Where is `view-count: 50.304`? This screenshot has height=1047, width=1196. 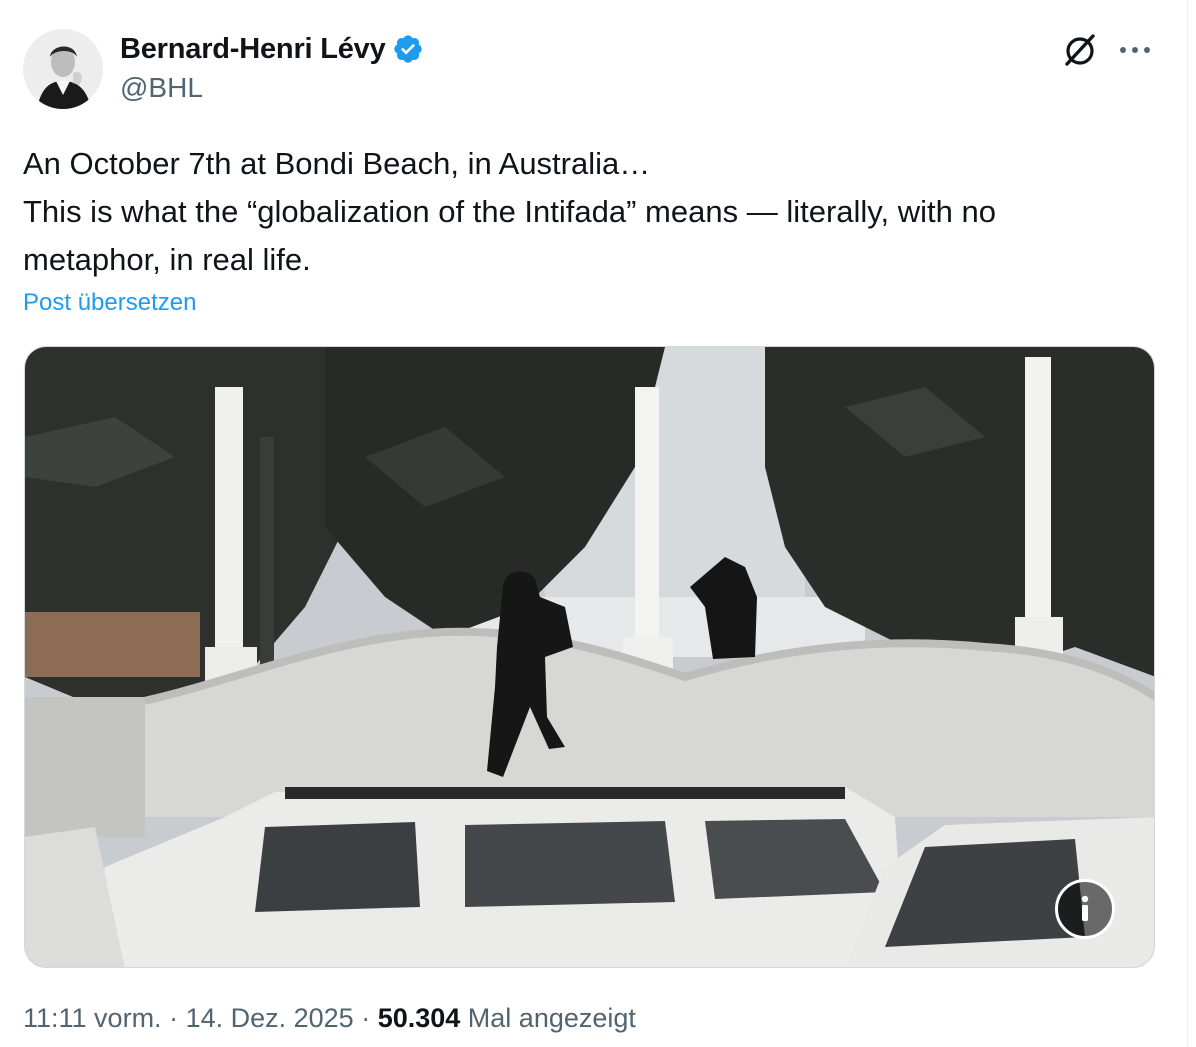 view-count: 50.304 is located at coordinates (419, 1018).